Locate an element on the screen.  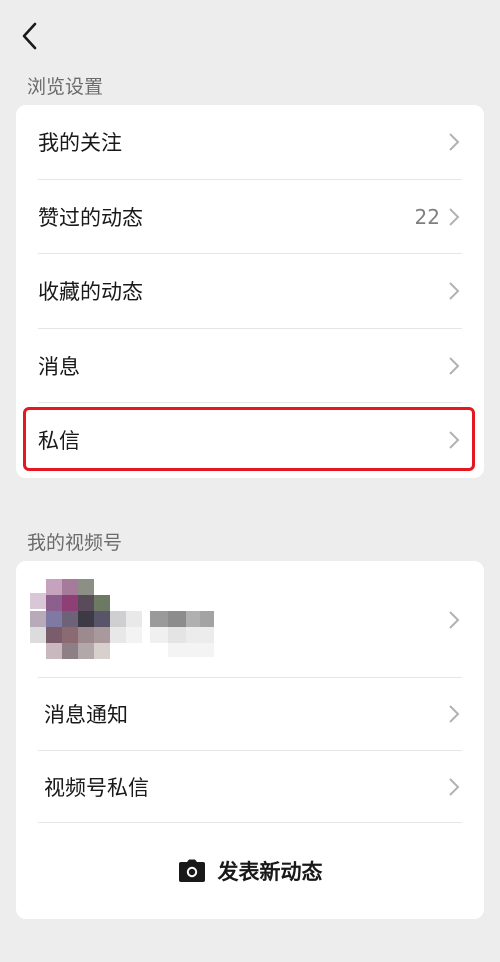
liked-count: 22 is located at coordinates (427, 216).